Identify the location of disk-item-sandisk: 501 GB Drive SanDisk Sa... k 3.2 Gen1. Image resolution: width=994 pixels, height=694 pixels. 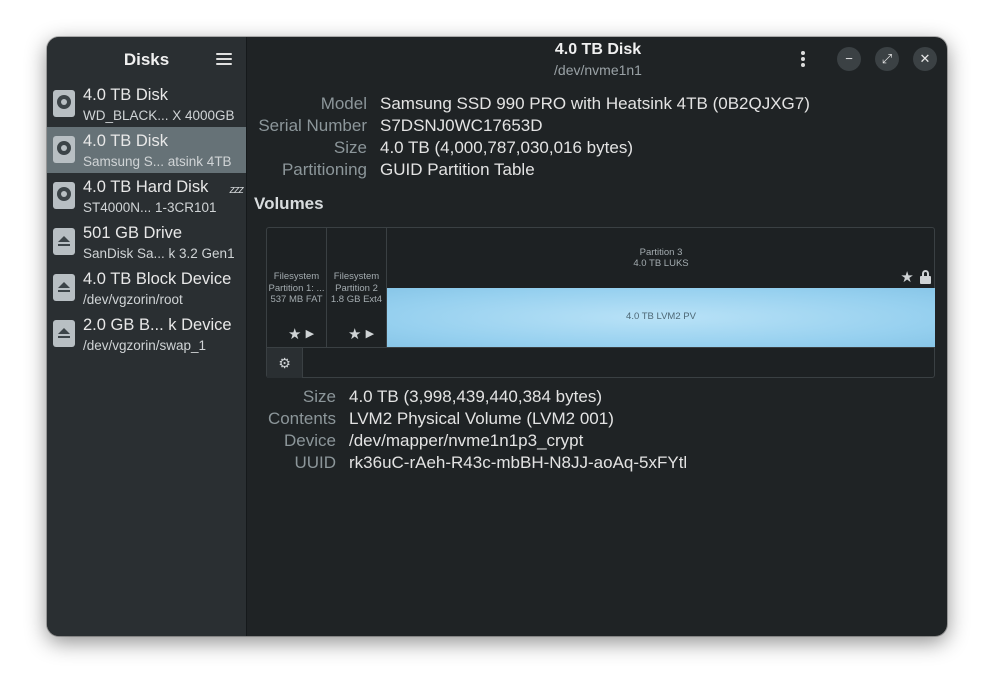
(146, 242).